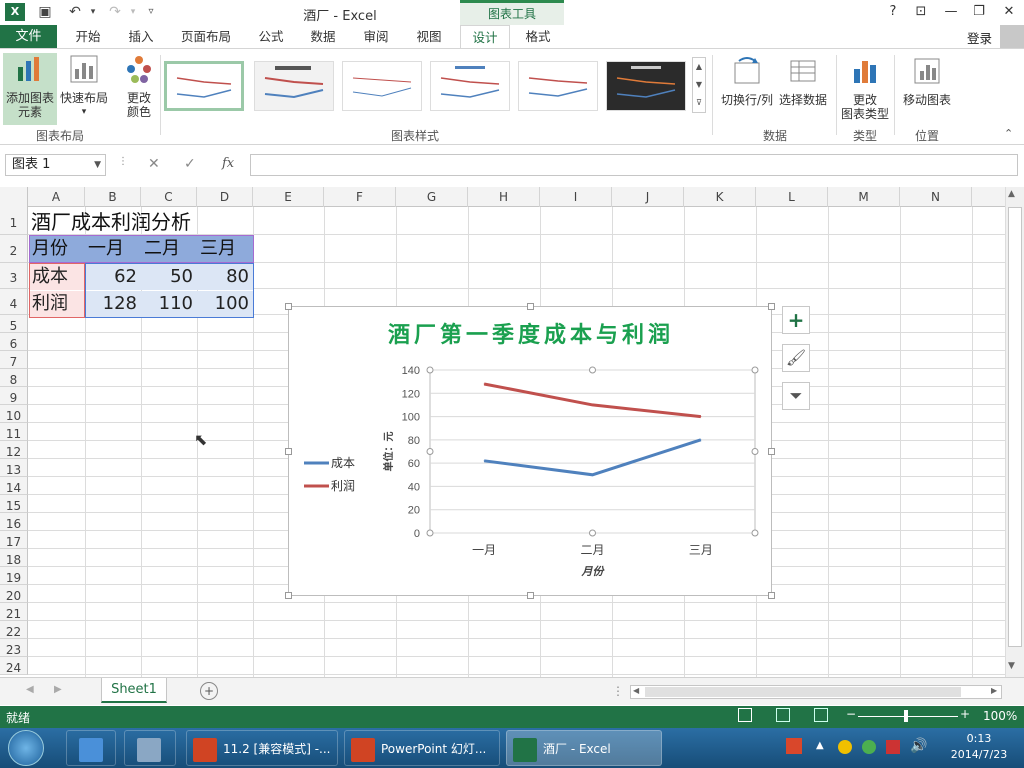 This screenshot has width=1024, height=768. Describe the element at coordinates (111, 222) in the screenshot. I see `sheet-title-cell: 酒厂成本利润分析` at that location.